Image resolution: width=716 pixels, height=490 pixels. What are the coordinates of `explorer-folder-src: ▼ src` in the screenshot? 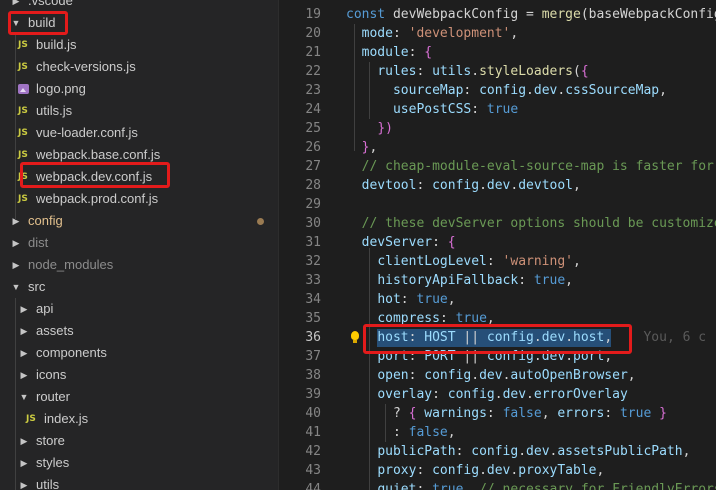 It's located at (139, 287).